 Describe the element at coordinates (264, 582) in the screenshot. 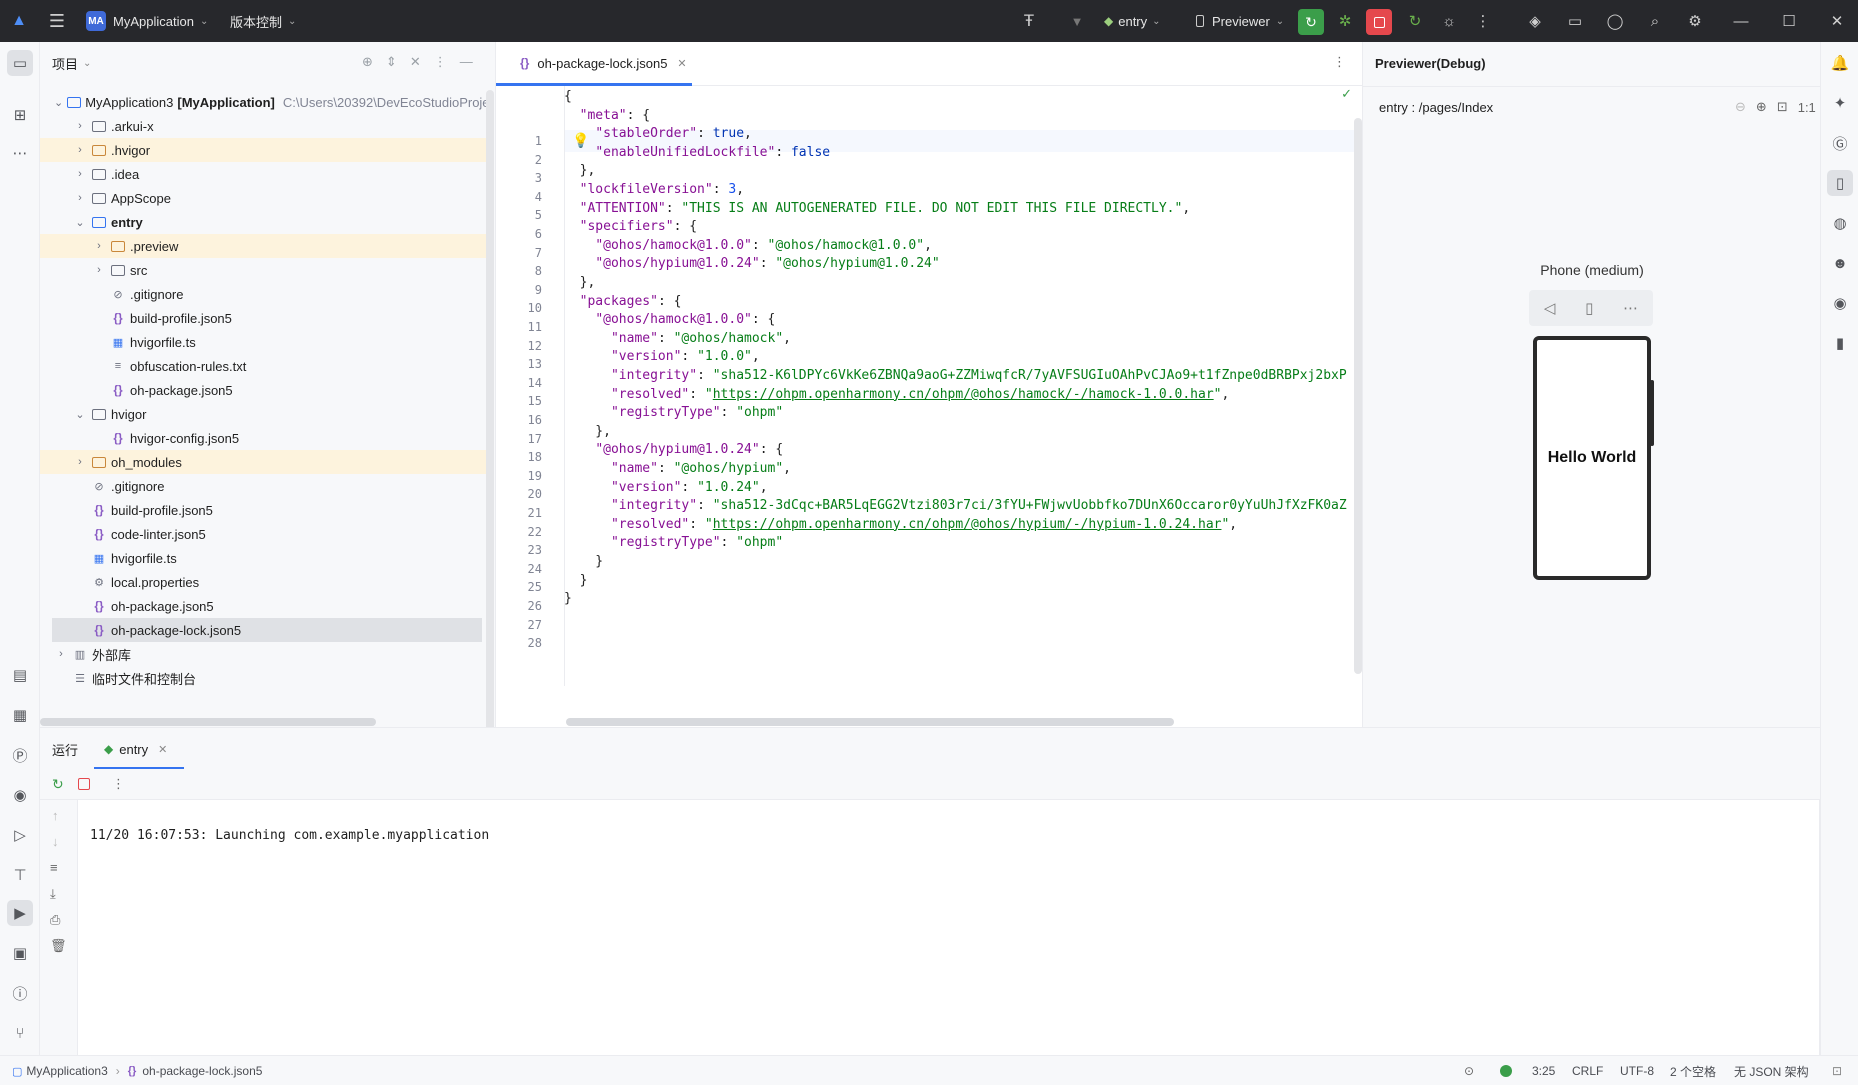

I see `tree-item: ⚙ local.properties` at that location.